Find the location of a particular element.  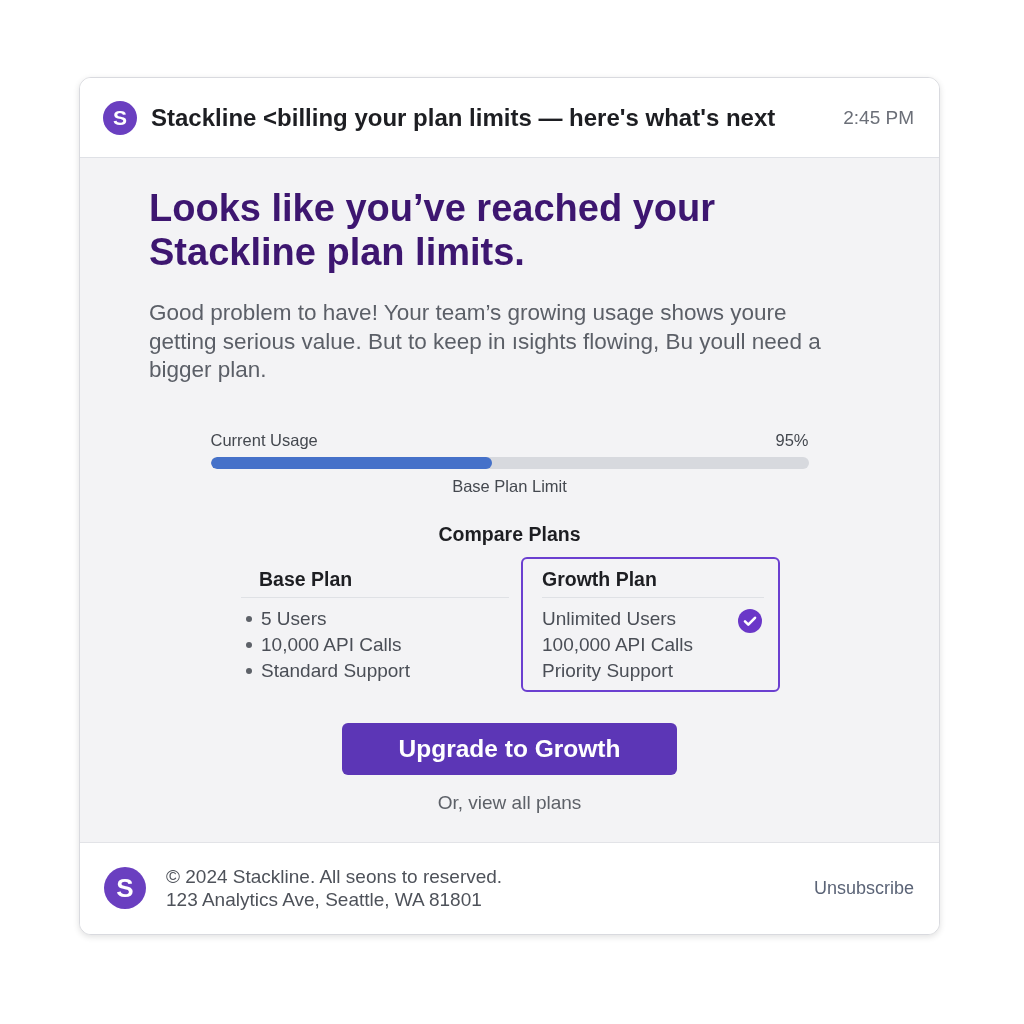

plan-name: Growth Plan is located at coordinates (599, 578).